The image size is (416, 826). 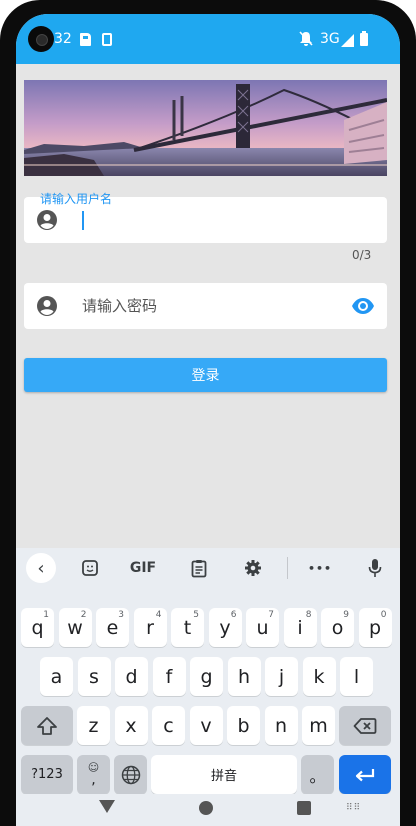 I want to click on comma-label: ,, so click(x=93, y=780).